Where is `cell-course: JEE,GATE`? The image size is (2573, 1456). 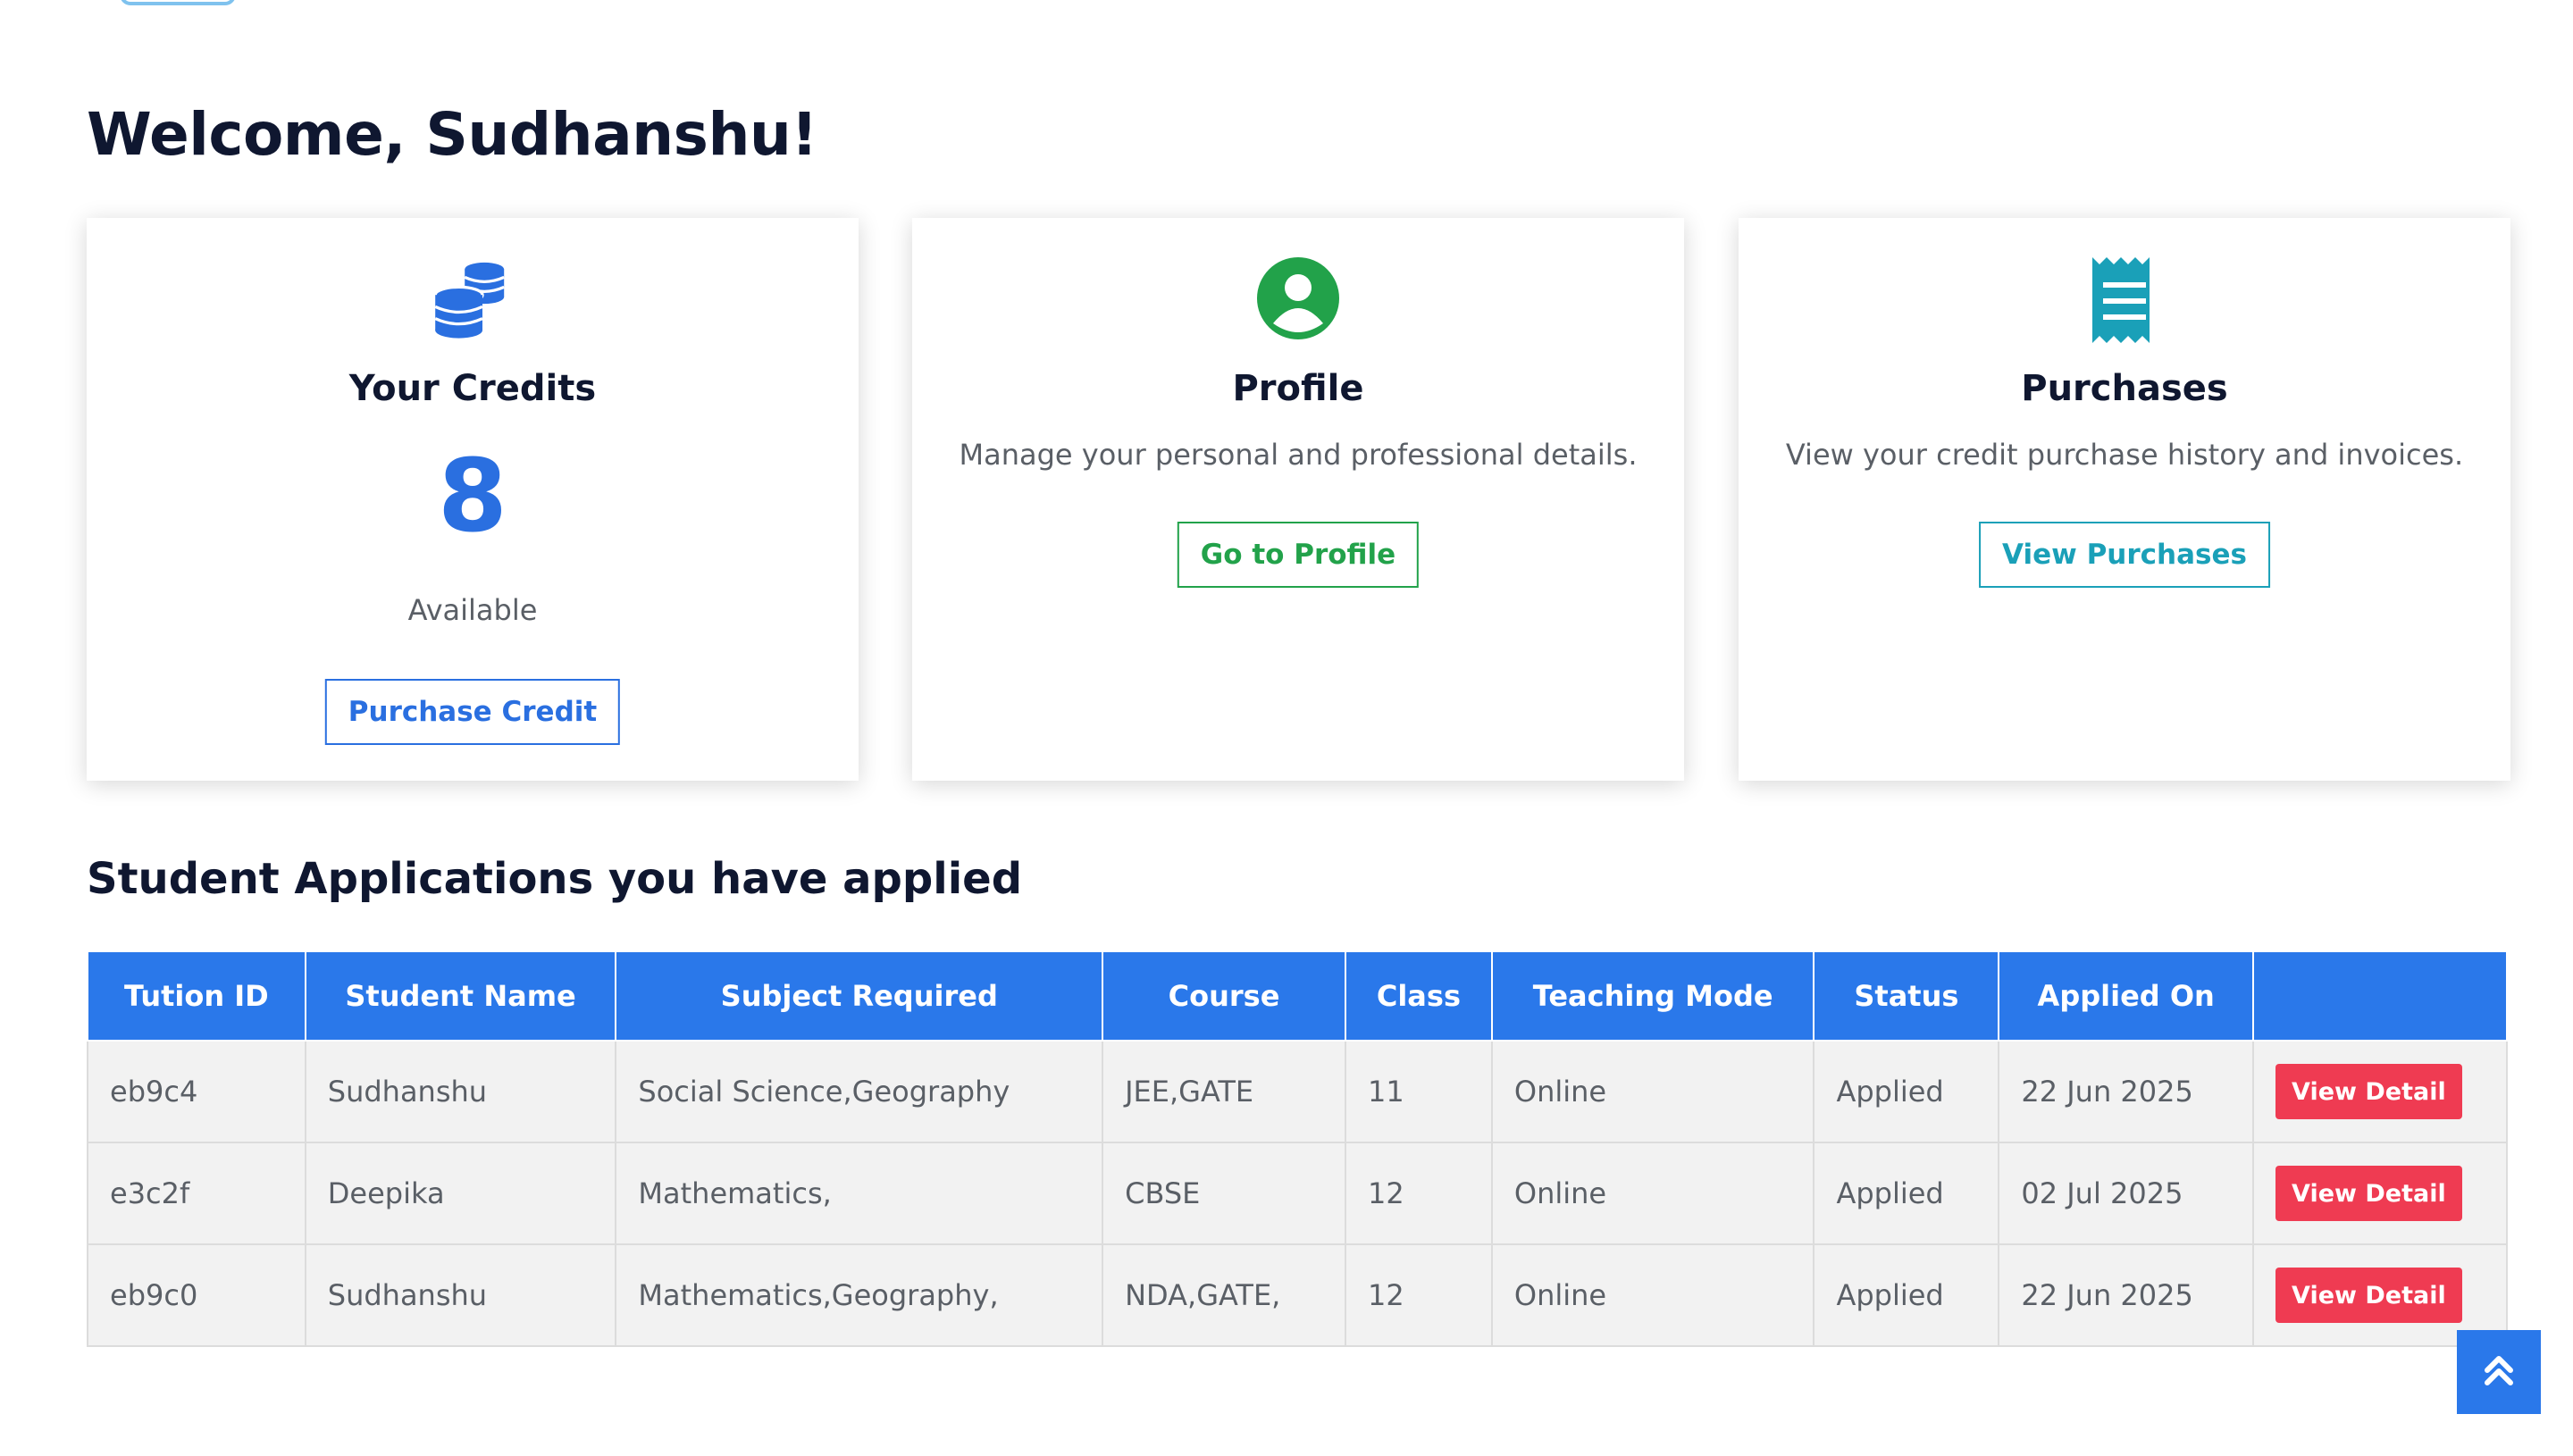 cell-course: JEE,GATE is located at coordinates (1224, 1091).